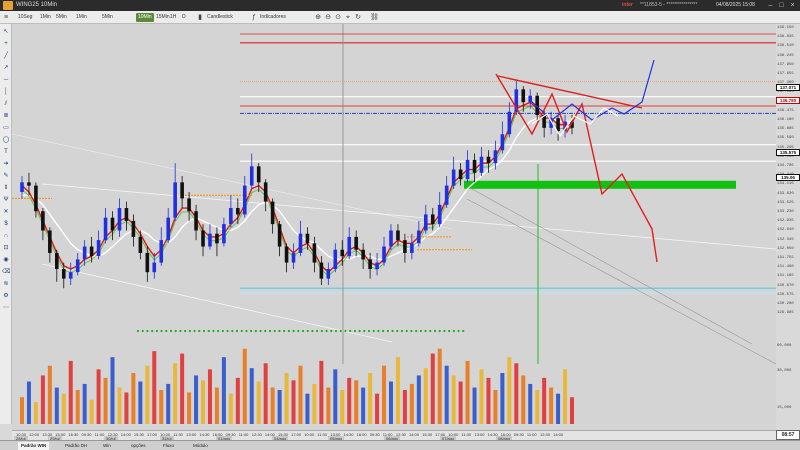 The width and height of the screenshot is (800, 450). What do you see at coordinates (34, 446) in the screenshot?
I see `workspace-tab: Padrão WIN` at bounding box center [34, 446].